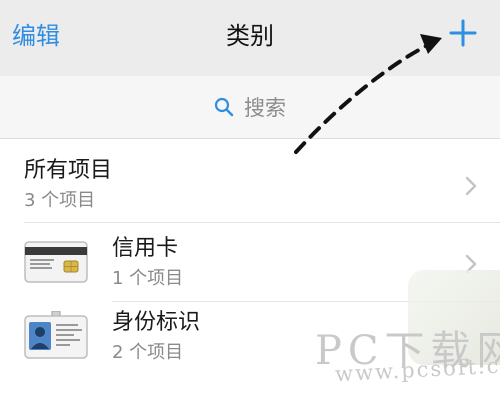  I want to click on list-item-title: 所有项目, so click(68, 170).